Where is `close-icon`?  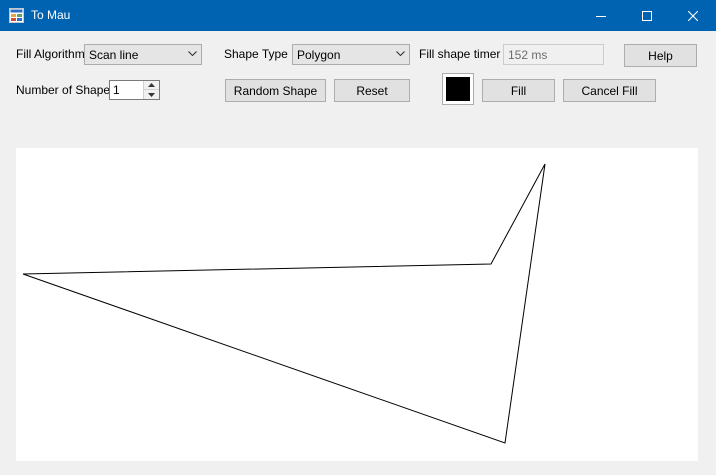
close-icon is located at coordinates (693, 15).